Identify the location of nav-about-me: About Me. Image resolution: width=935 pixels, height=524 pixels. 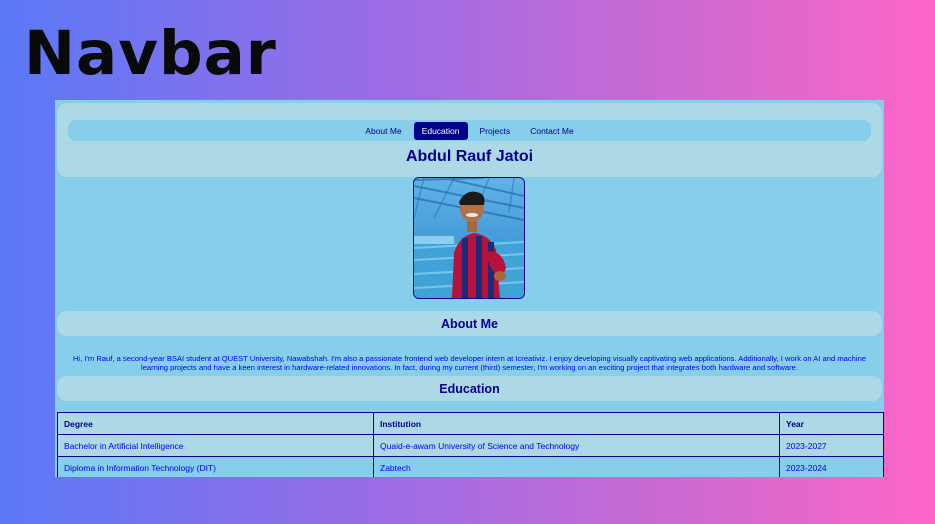
(383, 131).